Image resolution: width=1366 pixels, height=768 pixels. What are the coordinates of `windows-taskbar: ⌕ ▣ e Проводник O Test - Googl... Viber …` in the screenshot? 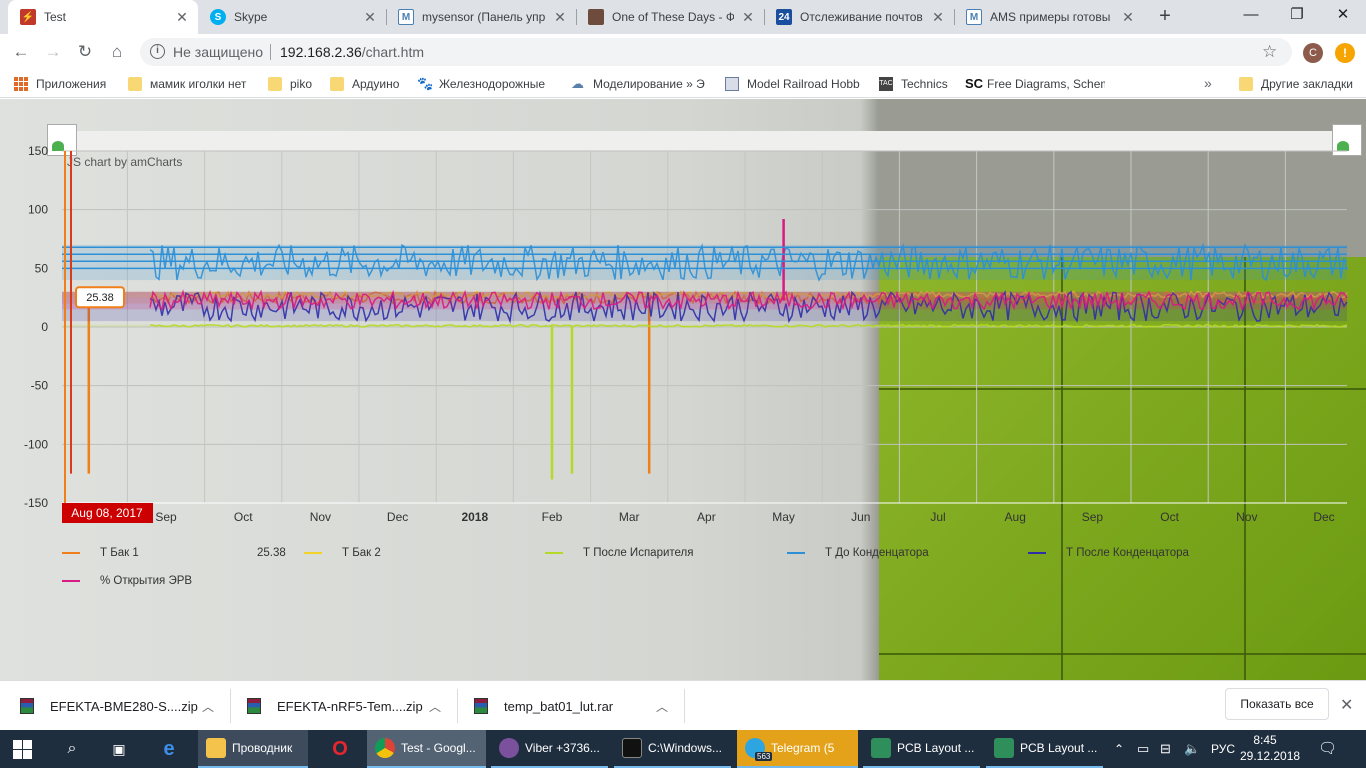 It's located at (683, 749).